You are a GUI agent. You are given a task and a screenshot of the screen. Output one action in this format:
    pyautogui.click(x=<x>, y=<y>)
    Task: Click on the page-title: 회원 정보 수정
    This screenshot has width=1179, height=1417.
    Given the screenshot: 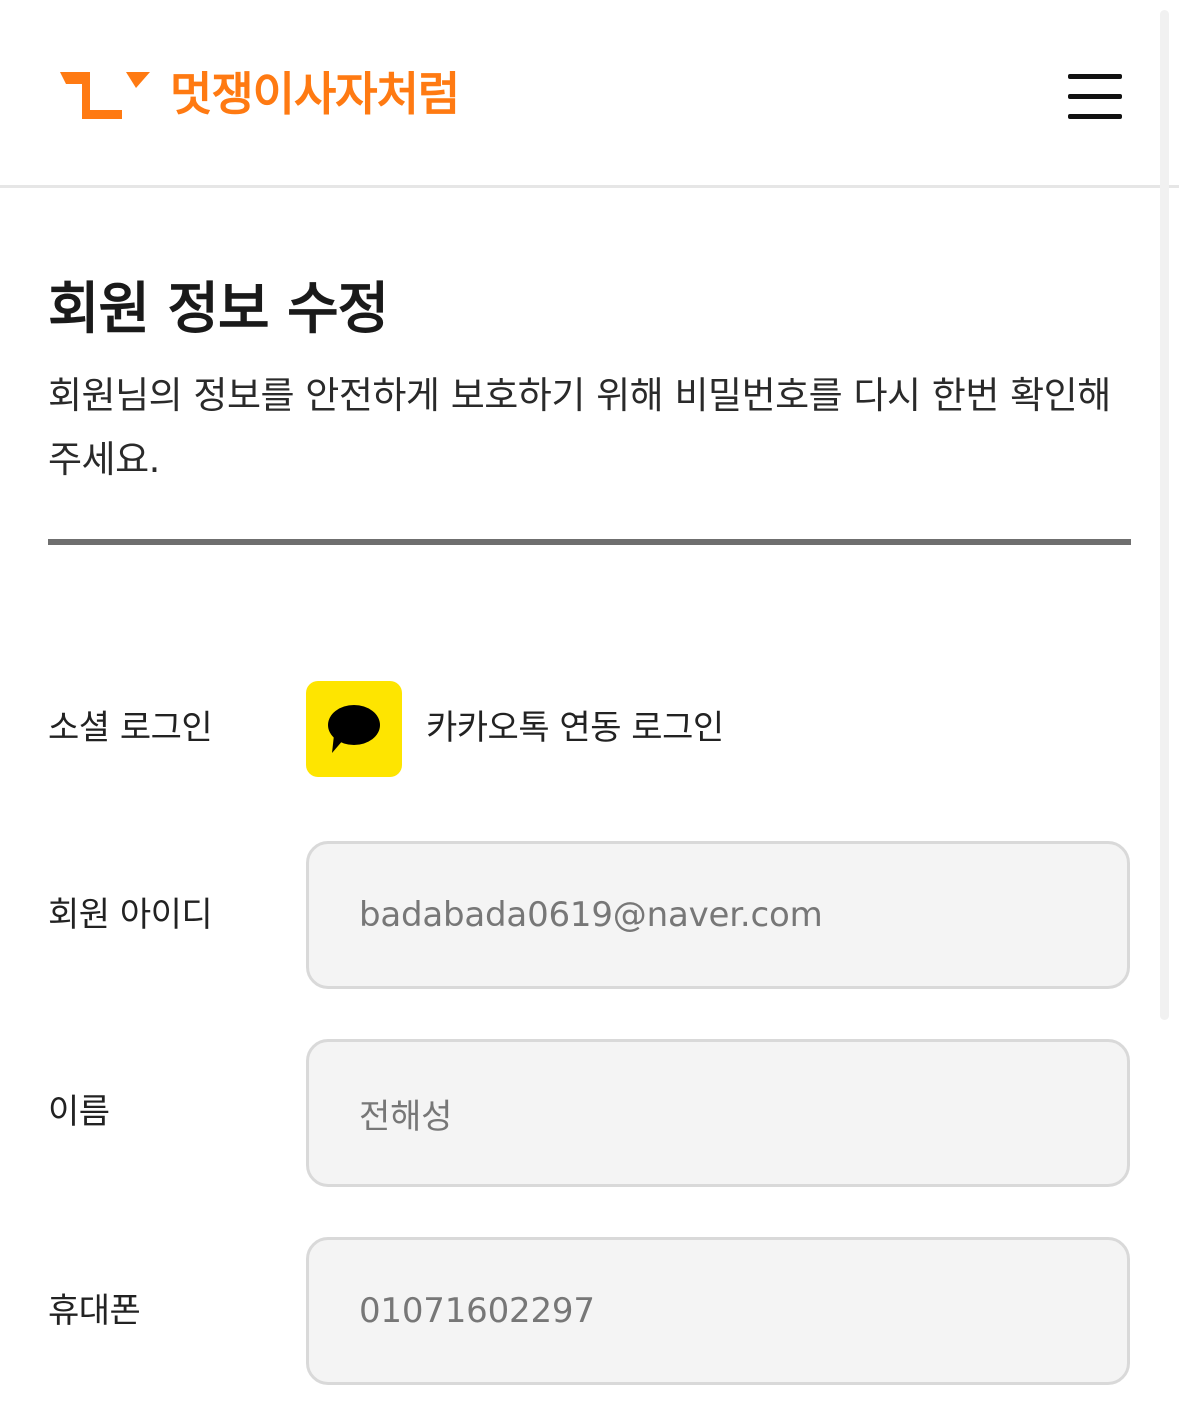 What is the action you would take?
    pyautogui.click(x=218, y=309)
    